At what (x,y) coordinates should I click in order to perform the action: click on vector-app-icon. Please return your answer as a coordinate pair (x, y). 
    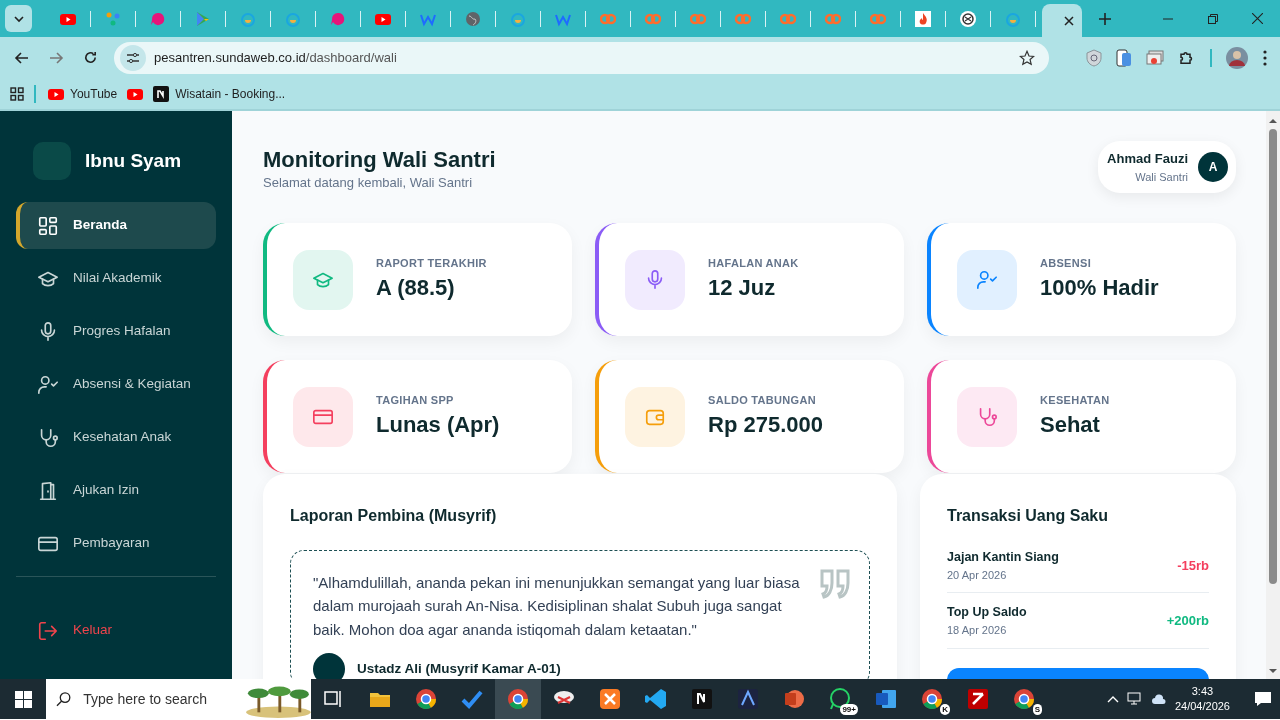
    Looking at the image, I should click on (748, 699).